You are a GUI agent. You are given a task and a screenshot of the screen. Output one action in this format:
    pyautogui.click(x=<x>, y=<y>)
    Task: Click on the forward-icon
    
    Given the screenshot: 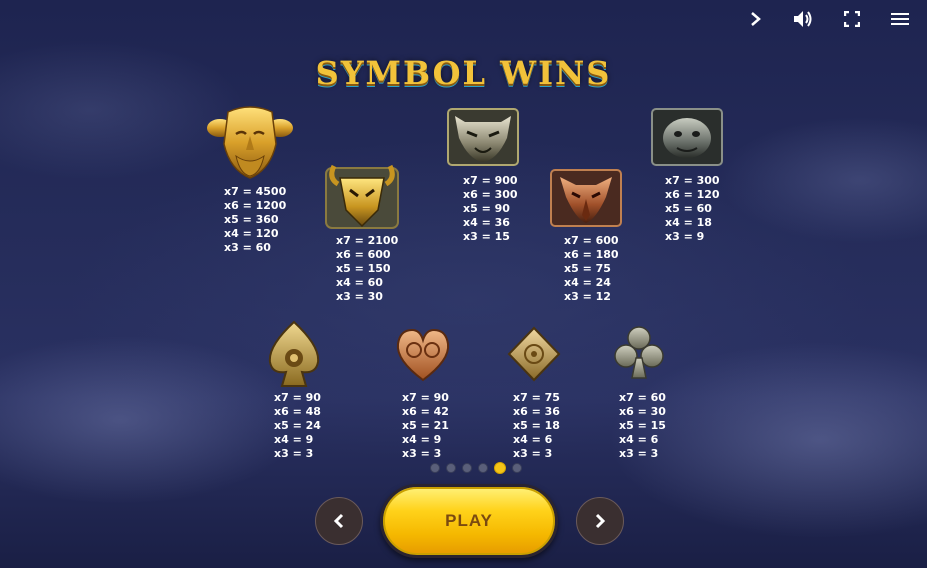 What is the action you would take?
    pyautogui.click(x=756, y=19)
    